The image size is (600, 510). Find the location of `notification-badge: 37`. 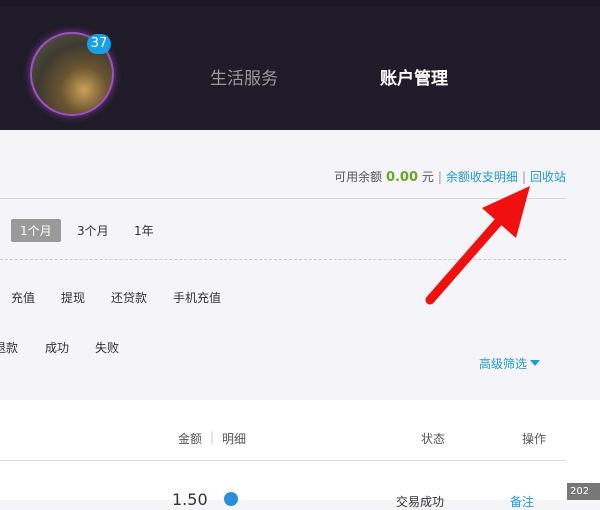

notification-badge: 37 is located at coordinates (99, 44).